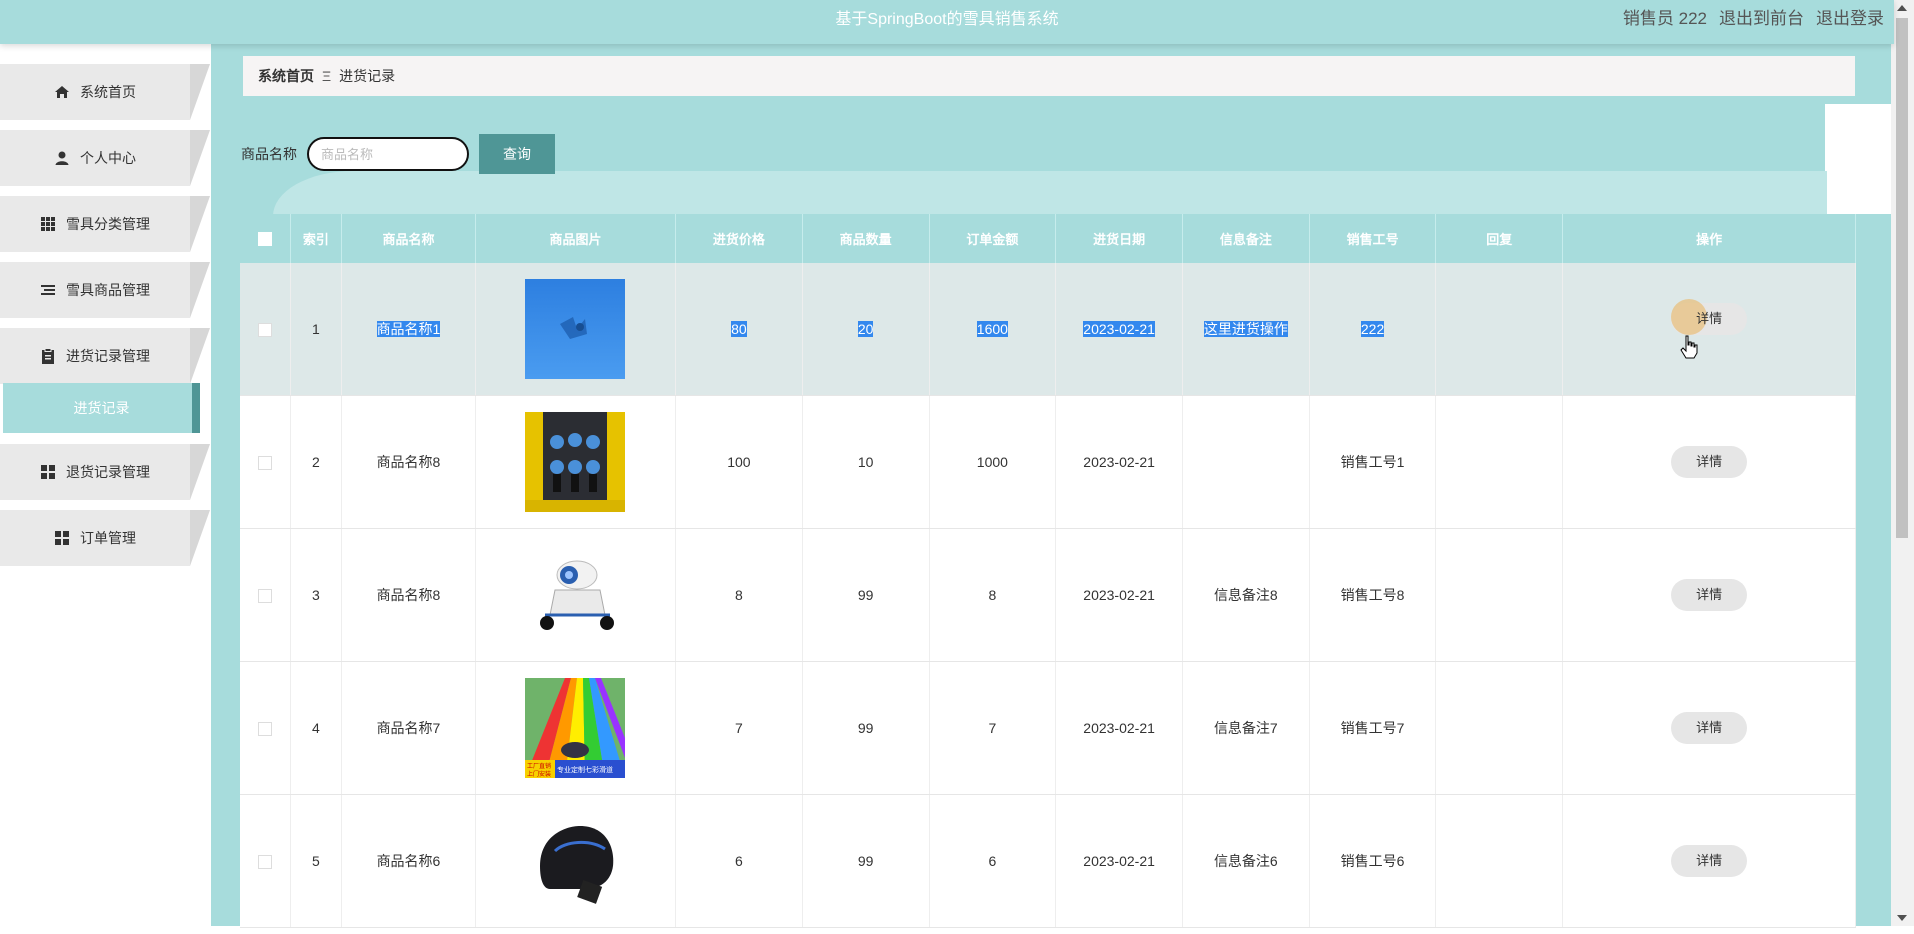  What do you see at coordinates (367, 76) in the screenshot?
I see `breadcrumb-current: 进货记录` at bounding box center [367, 76].